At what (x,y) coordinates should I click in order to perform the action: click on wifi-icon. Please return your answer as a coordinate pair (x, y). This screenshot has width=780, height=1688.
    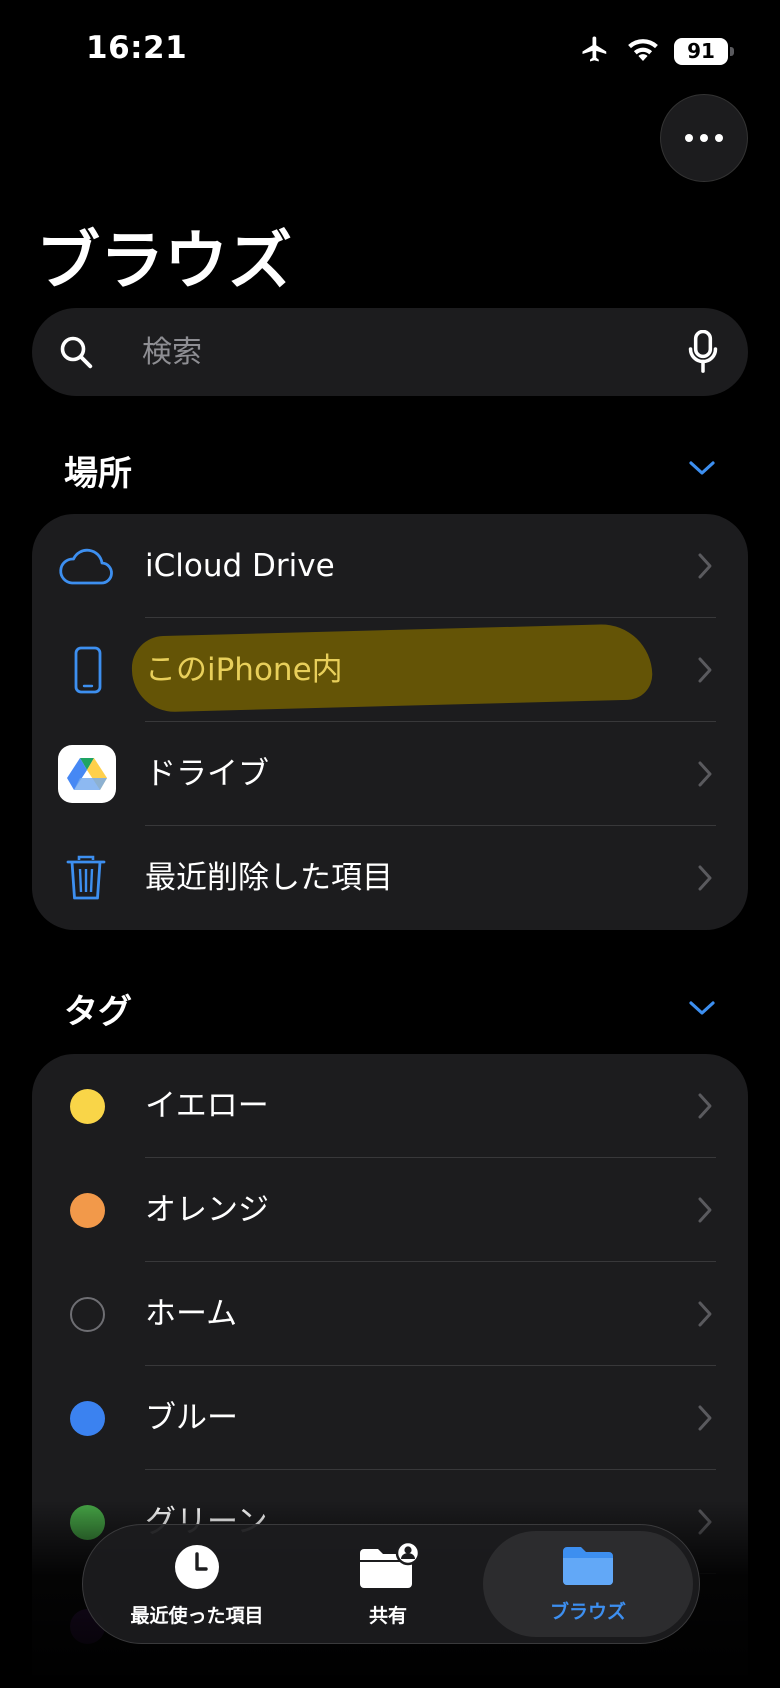
    Looking at the image, I should click on (643, 51).